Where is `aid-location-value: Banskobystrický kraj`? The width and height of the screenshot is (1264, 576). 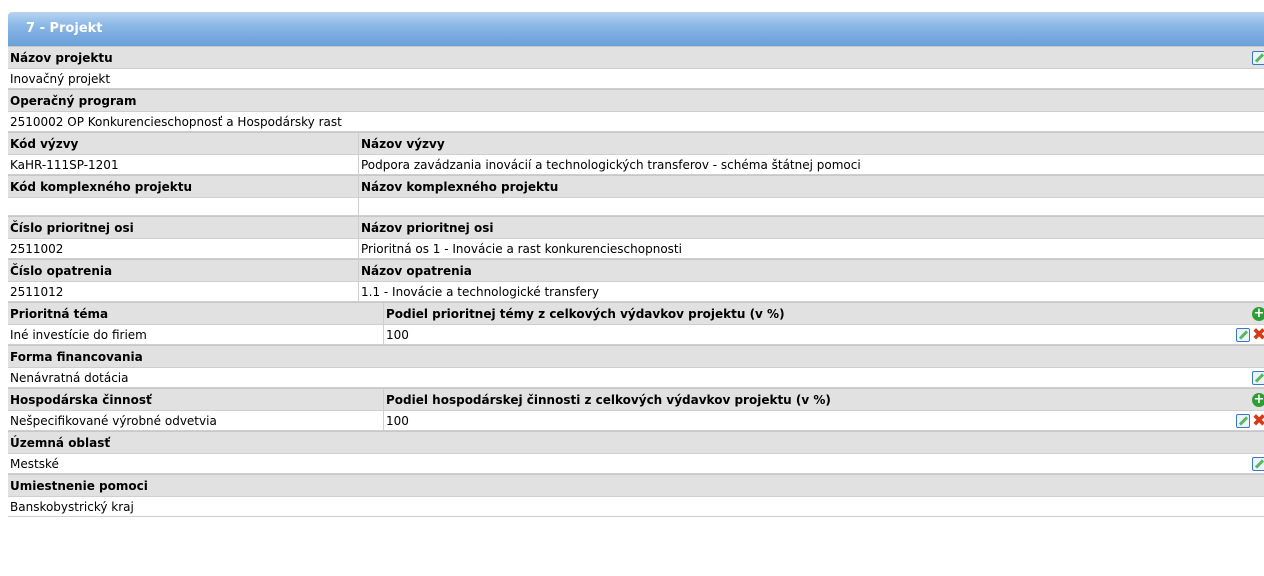 aid-location-value: Banskobystrický kraj is located at coordinates (72, 507).